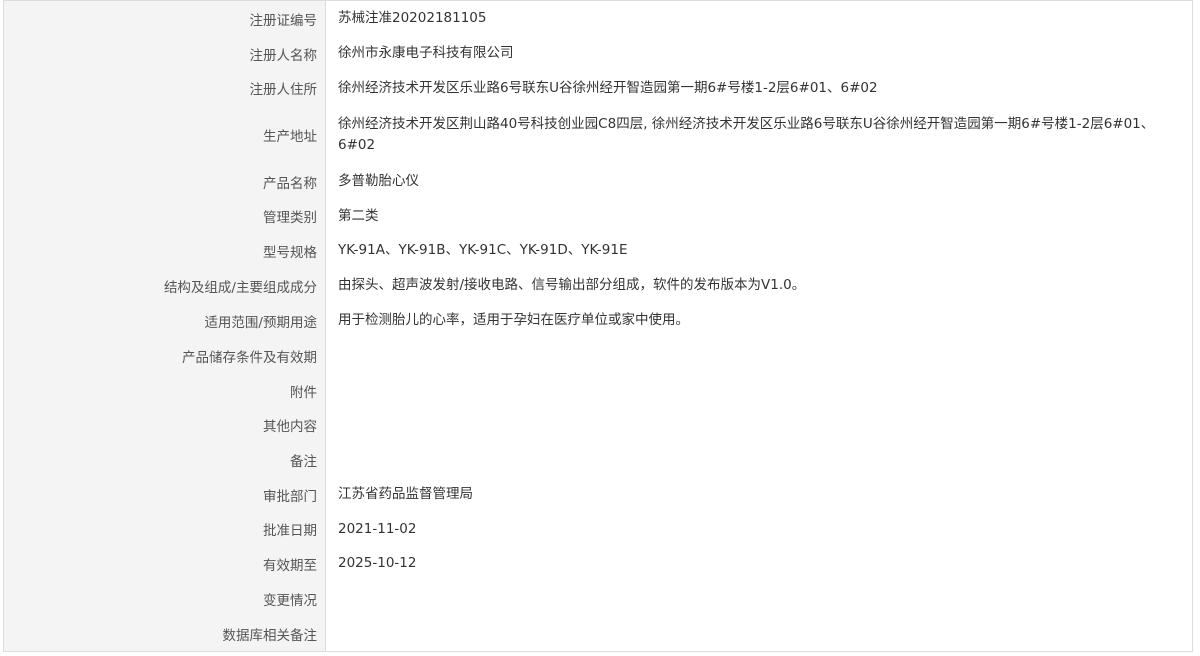  What do you see at coordinates (165, 285) in the screenshot?
I see `field-label: 结构及组成/主要组成成分` at bounding box center [165, 285].